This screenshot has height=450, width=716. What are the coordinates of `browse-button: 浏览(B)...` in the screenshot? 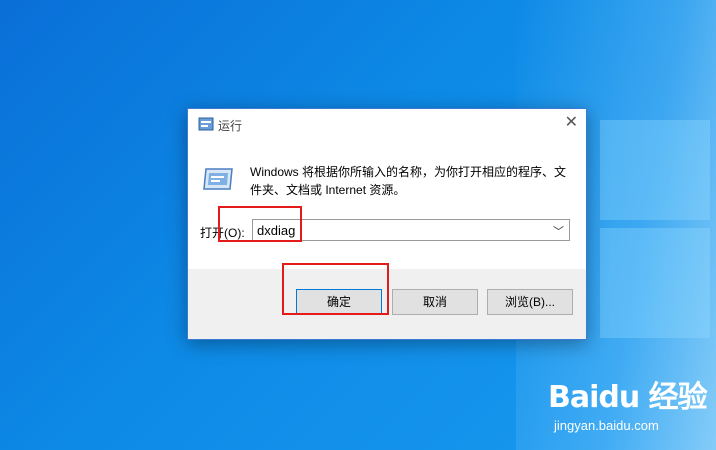 It's located at (530, 302).